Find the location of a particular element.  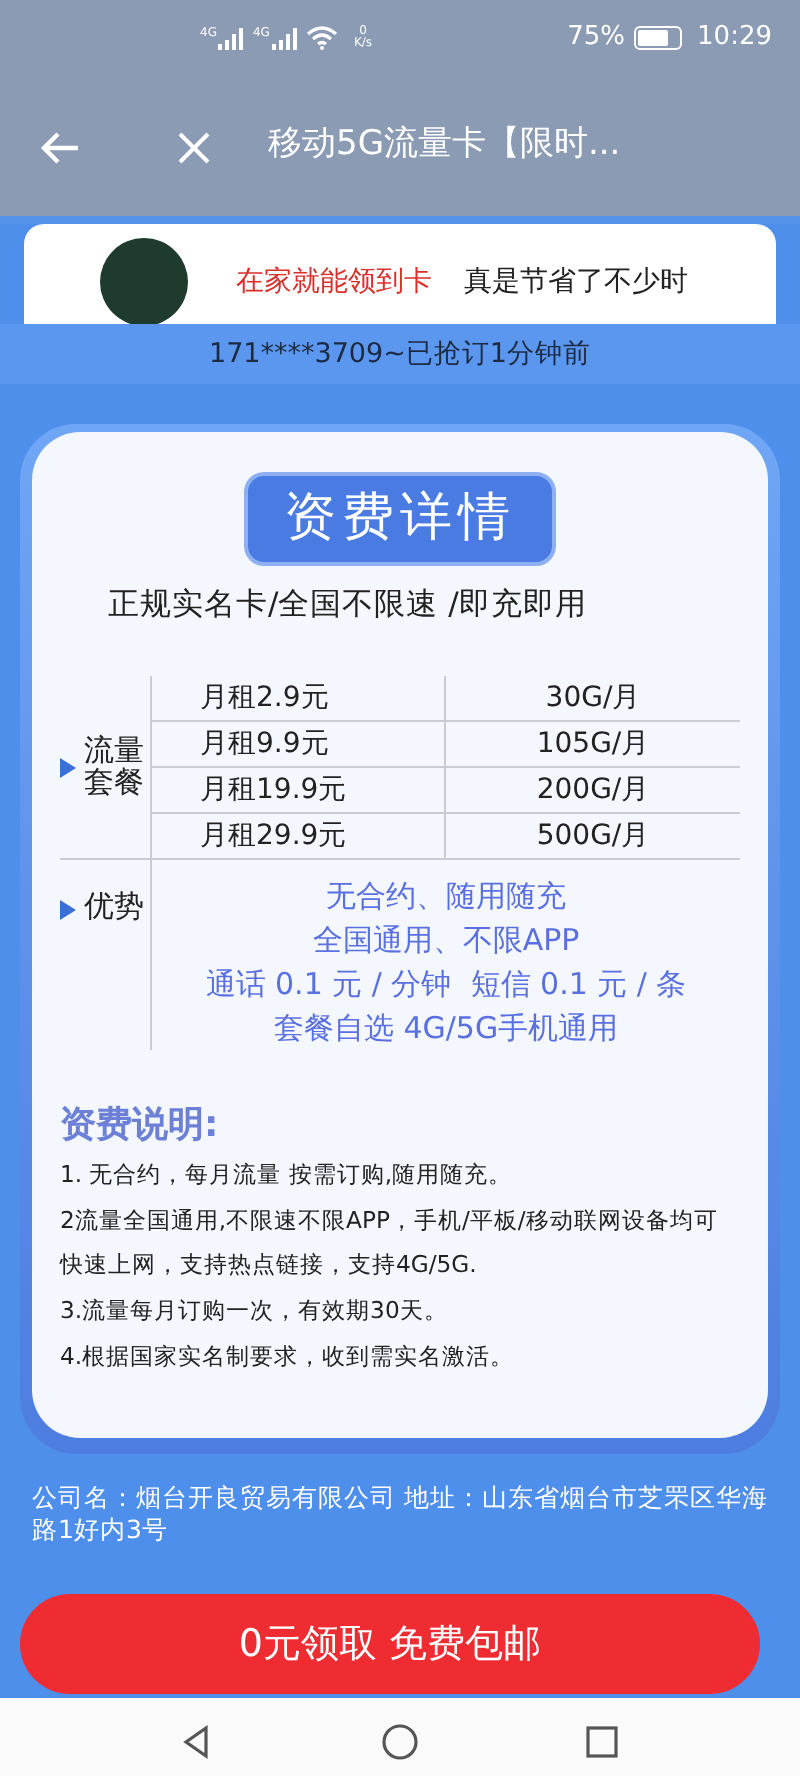

table-cell-text: 200G/月 is located at coordinates (593, 790).